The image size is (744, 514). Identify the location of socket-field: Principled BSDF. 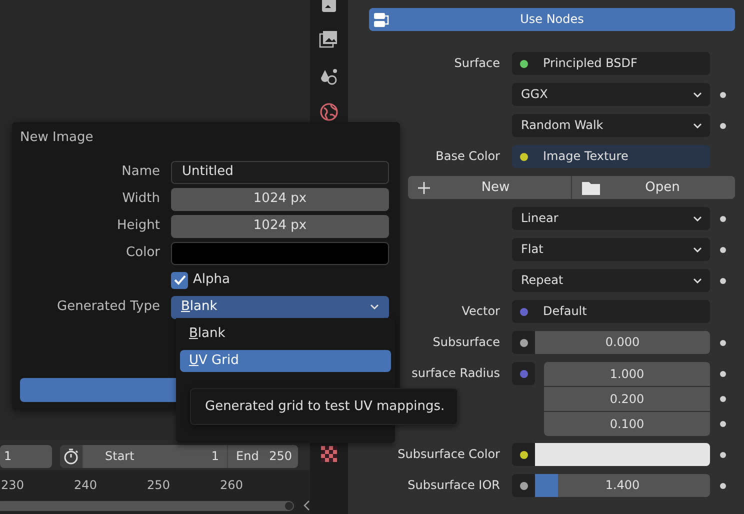
(611, 63).